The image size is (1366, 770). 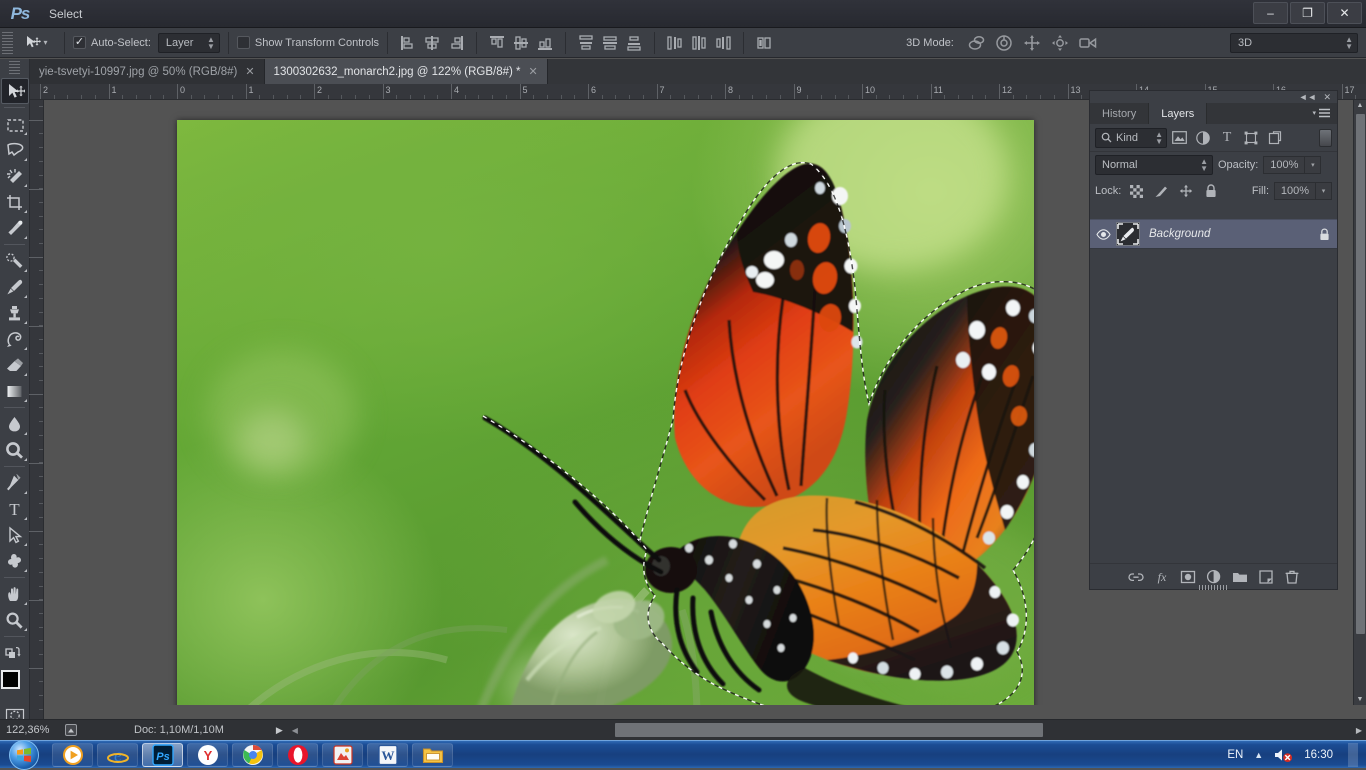 I want to click on taskbar-item-photo-viewer-app, so click(x=342, y=755).